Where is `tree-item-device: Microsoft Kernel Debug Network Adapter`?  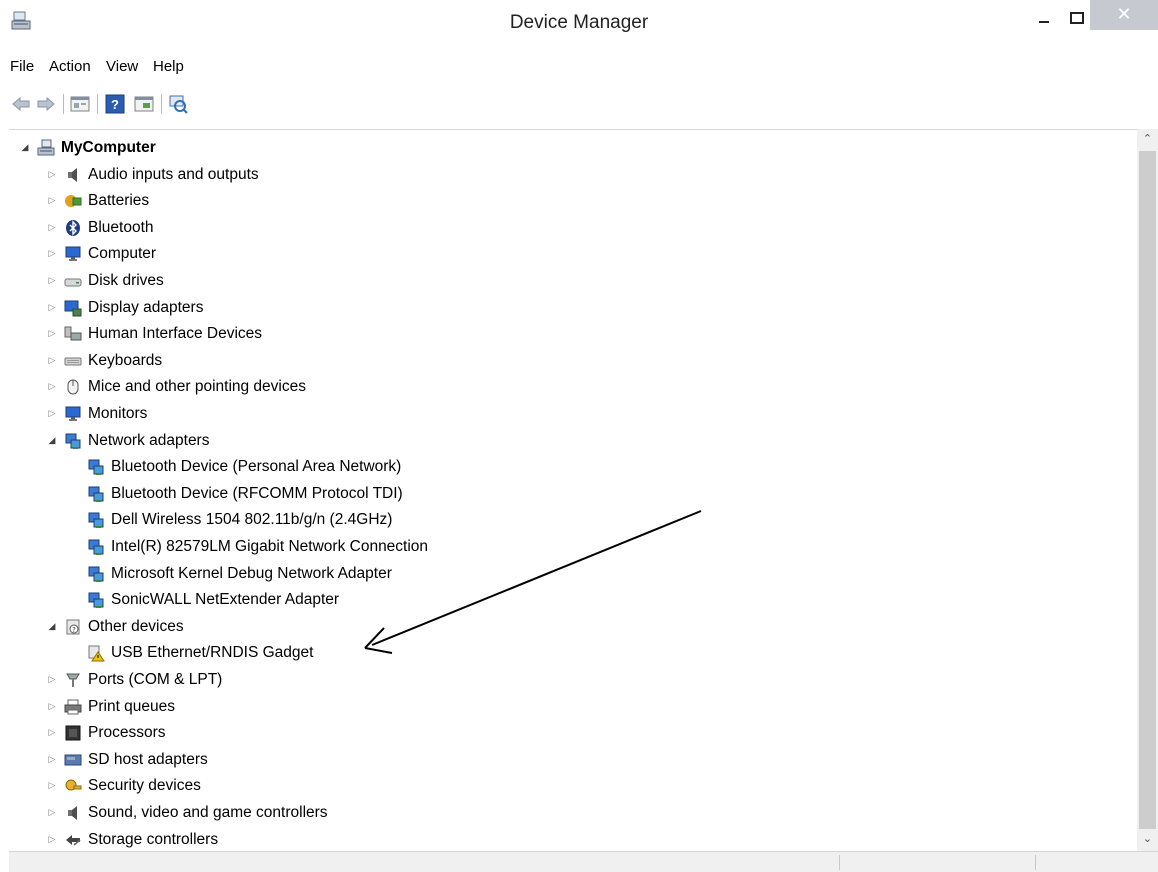 tree-item-device: Microsoft Kernel Debug Network Adapter is located at coordinates (239, 574).